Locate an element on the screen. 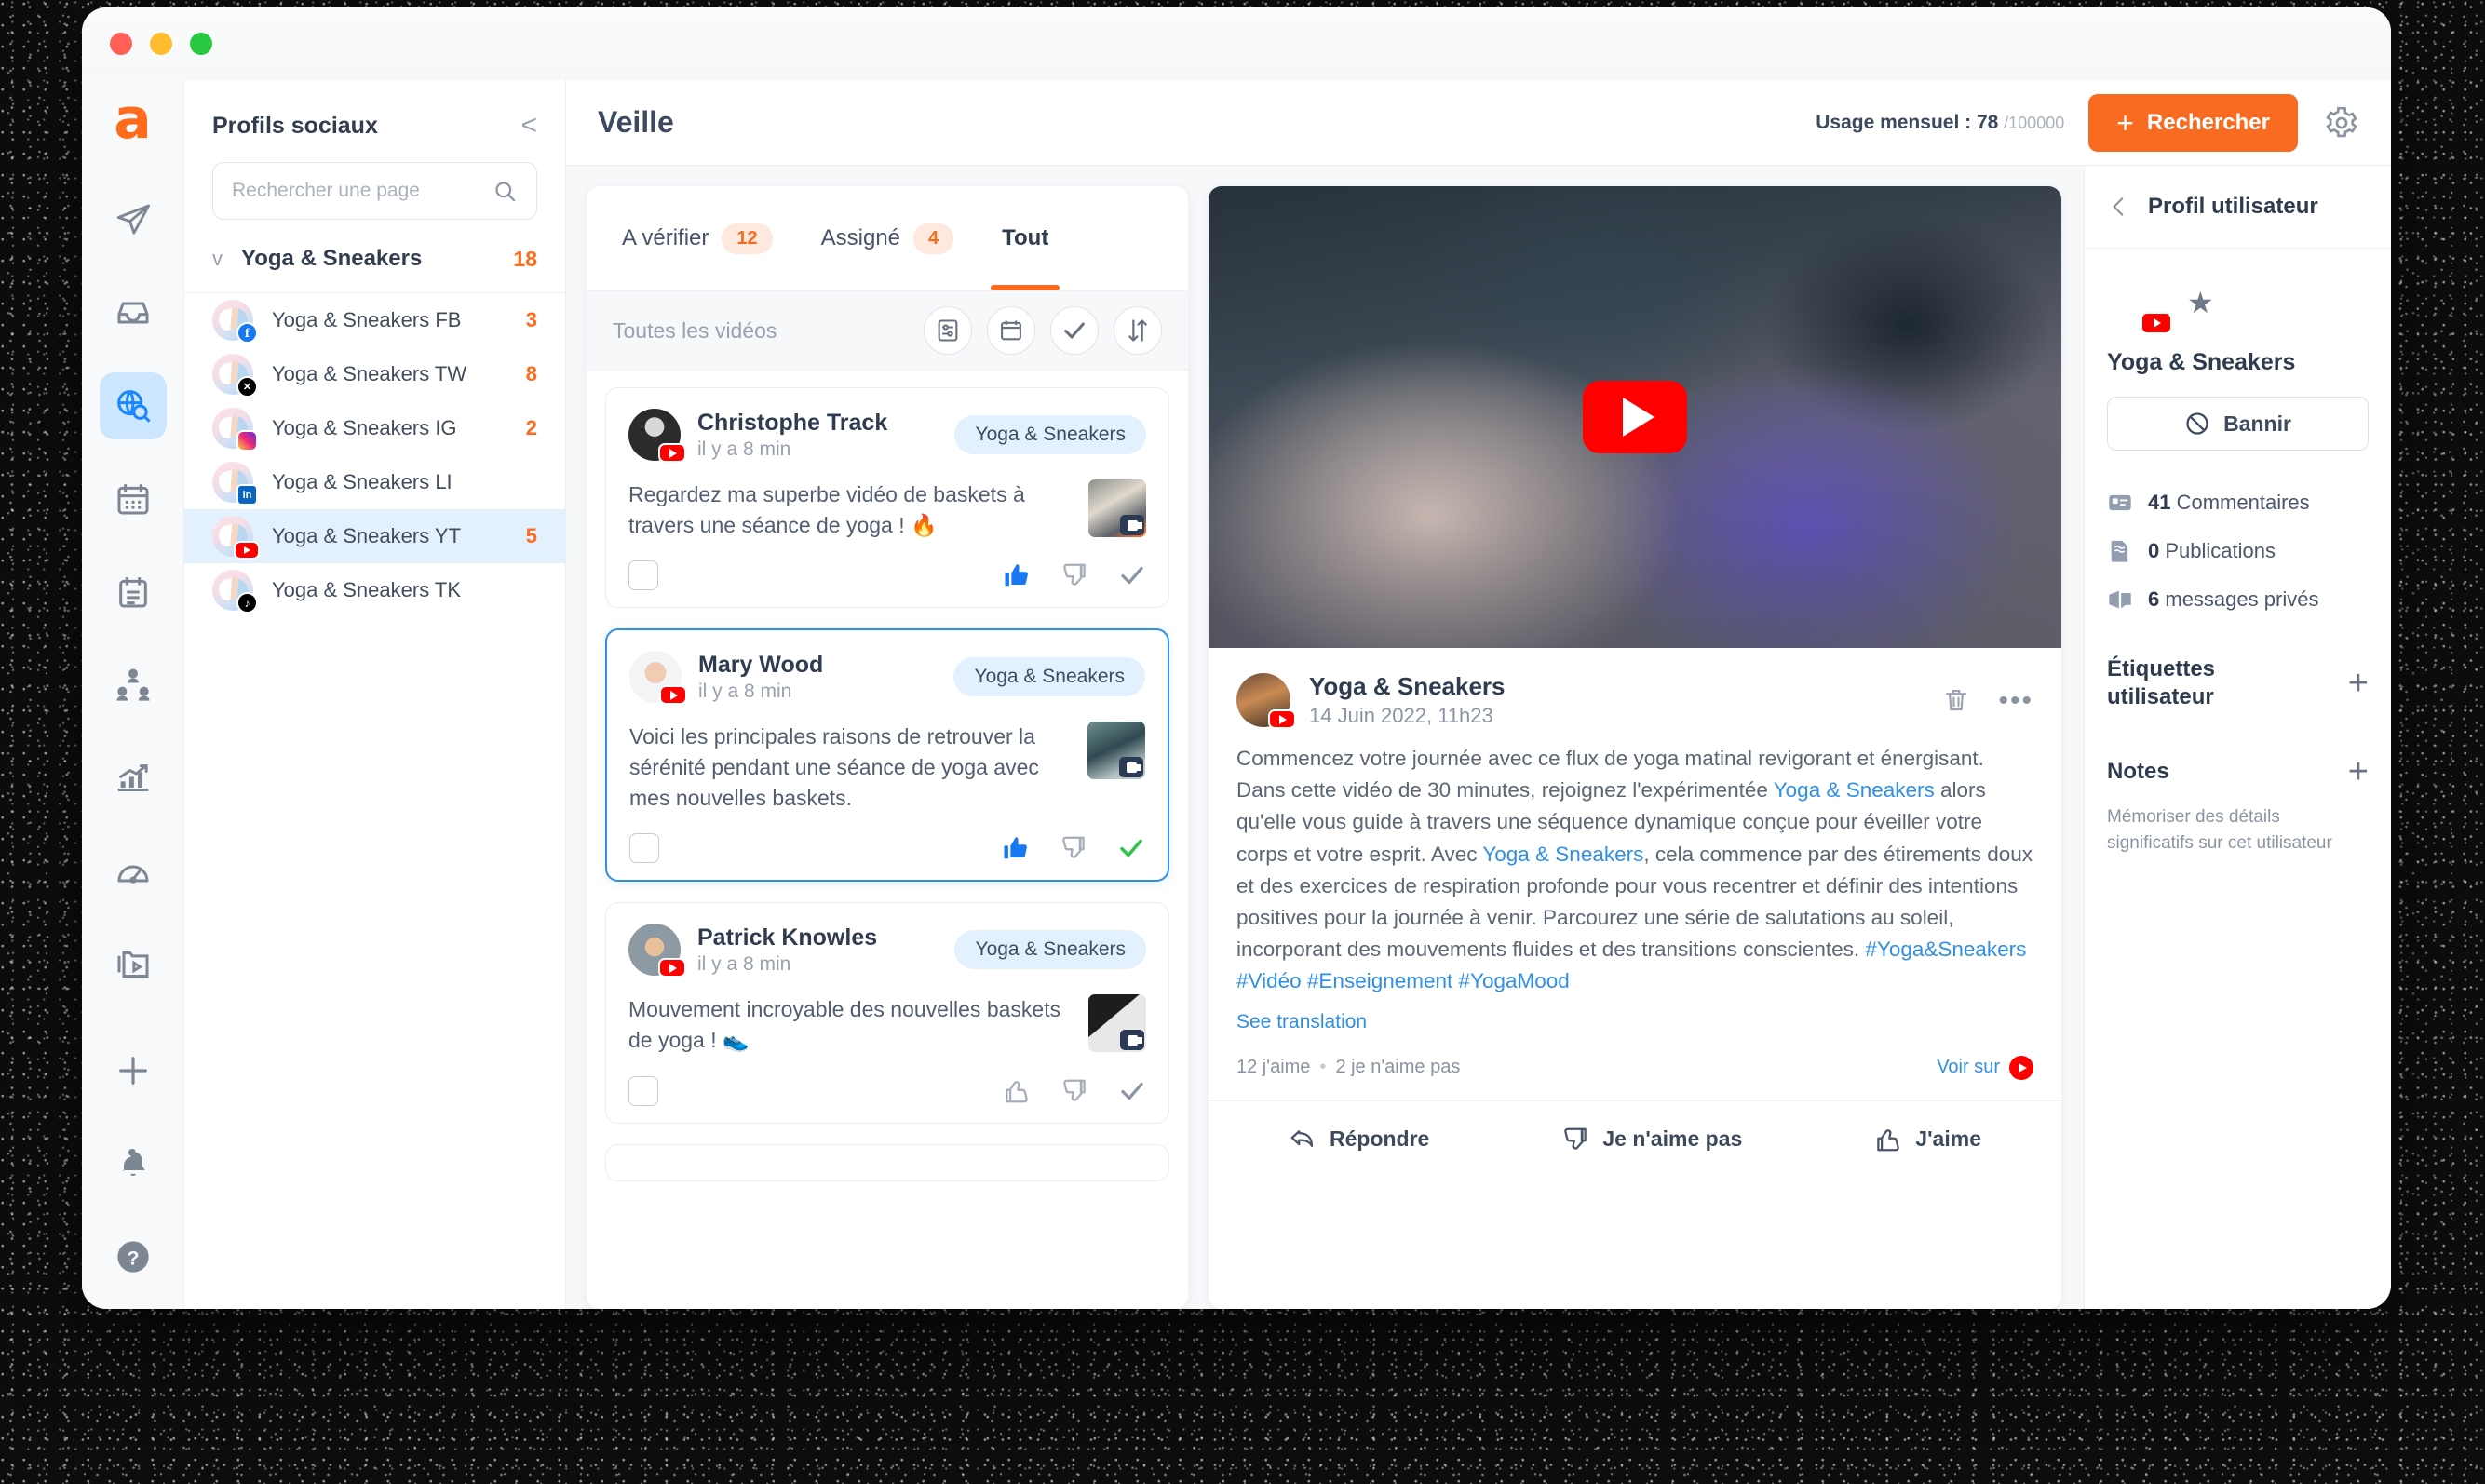 This screenshot has width=2485, height=1484. see-translation-link: See translation is located at coordinates (1635, 1015).